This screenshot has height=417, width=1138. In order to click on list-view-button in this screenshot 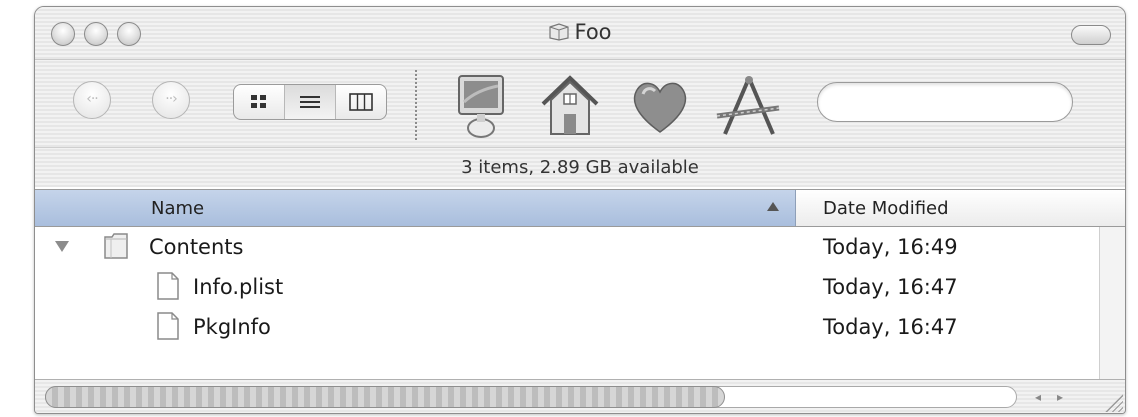, I will do `click(310, 102)`.